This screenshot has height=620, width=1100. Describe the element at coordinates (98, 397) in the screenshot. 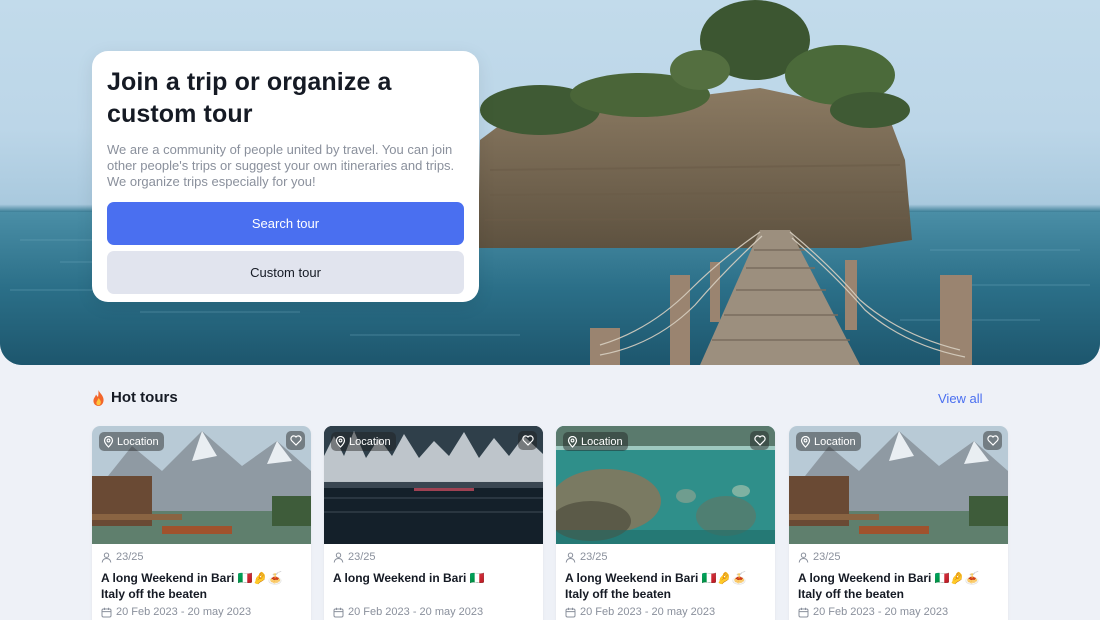

I see `fire-icon` at that location.